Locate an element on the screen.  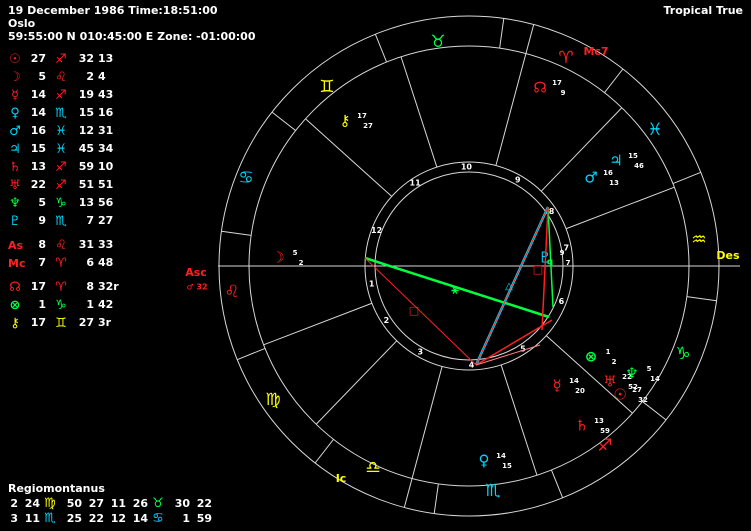
leo-icon: ♌ is located at coordinates (231, 292).